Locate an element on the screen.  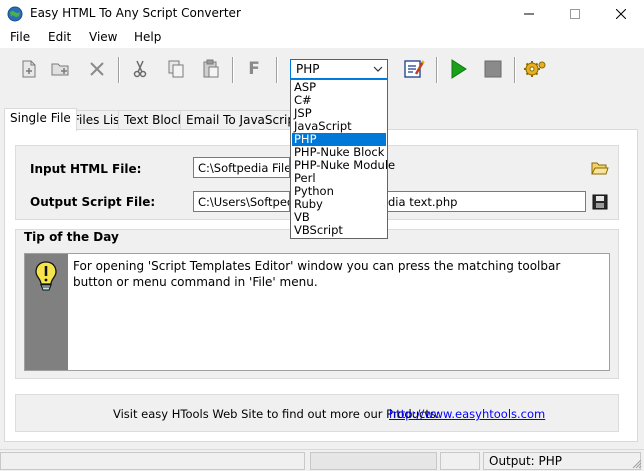
run-button is located at coordinates (458, 69).